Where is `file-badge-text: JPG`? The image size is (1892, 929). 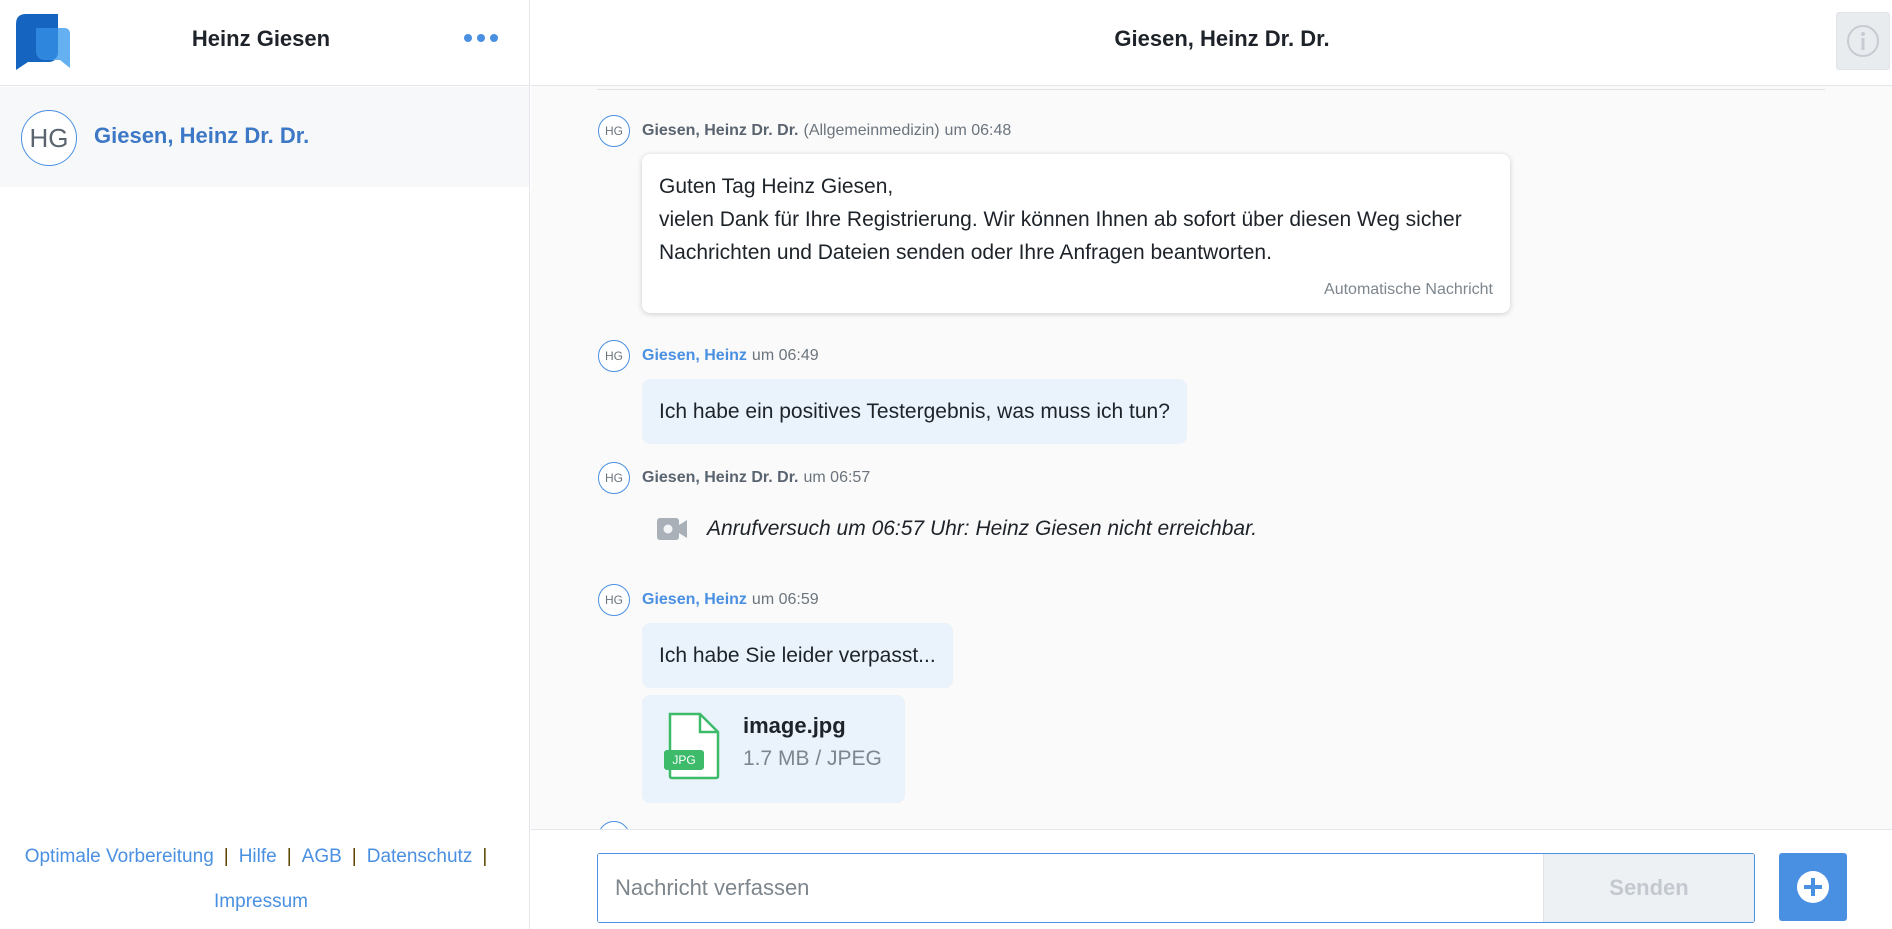 file-badge-text: JPG is located at coordinates (683, 760).